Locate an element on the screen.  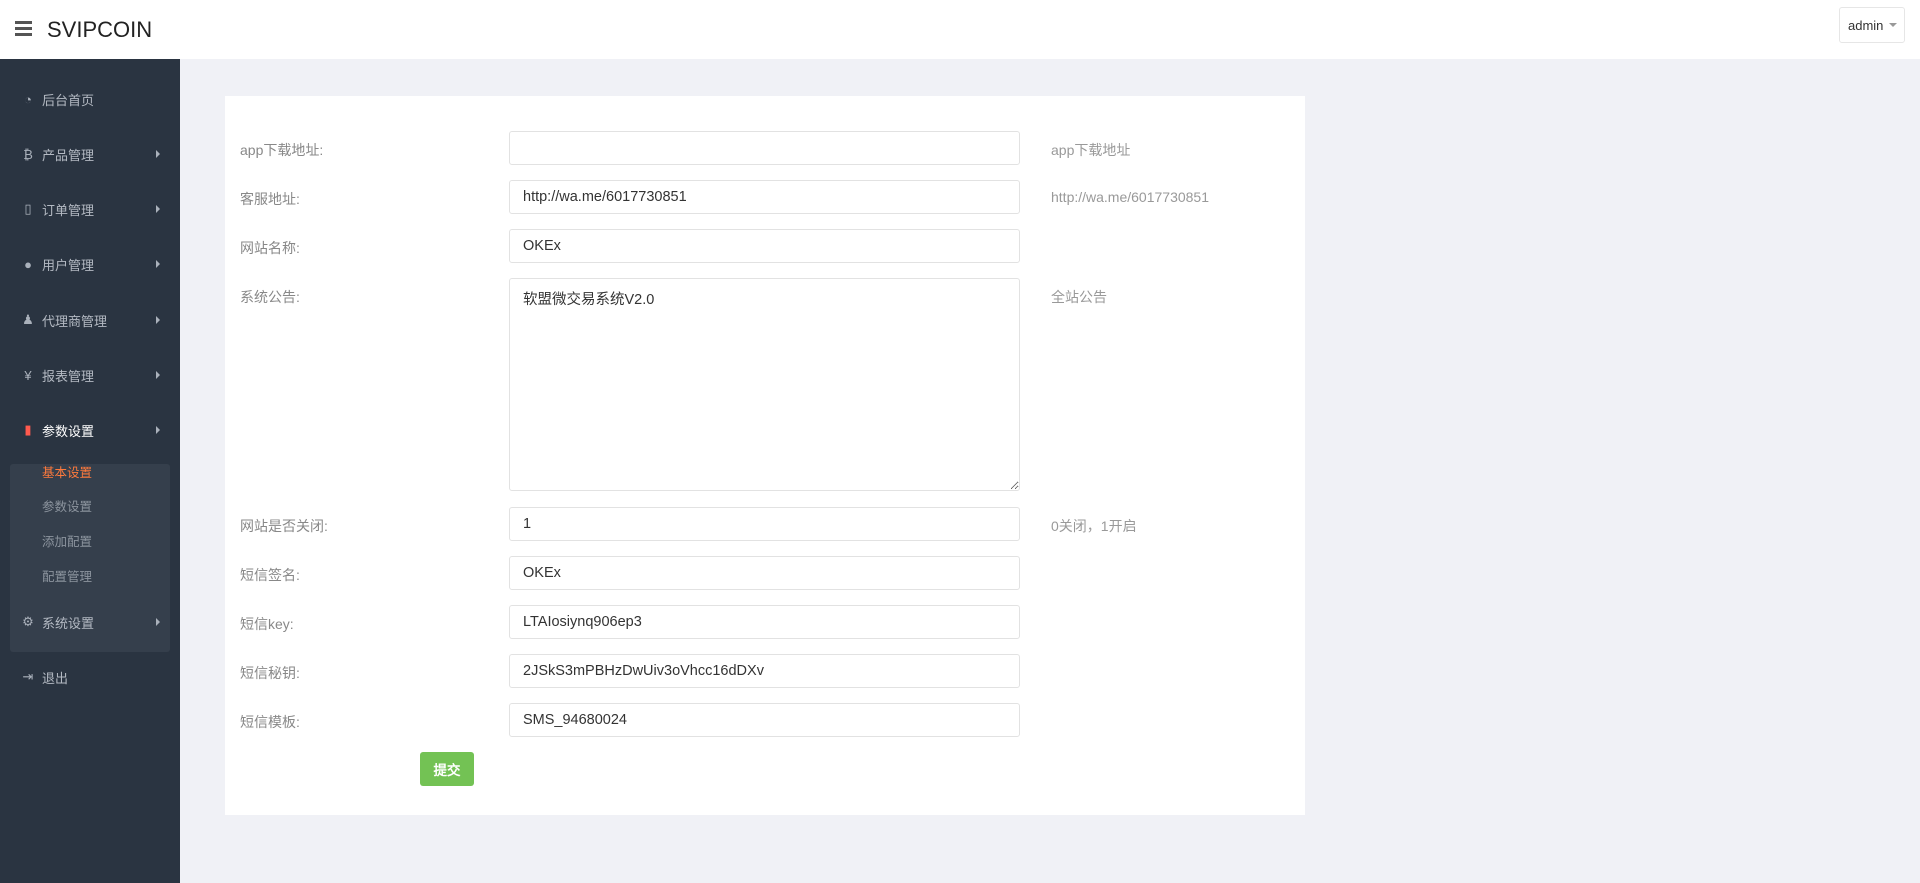
sidebar-item-5: ¥ 报表管理 is located at coordinates (90, 375).